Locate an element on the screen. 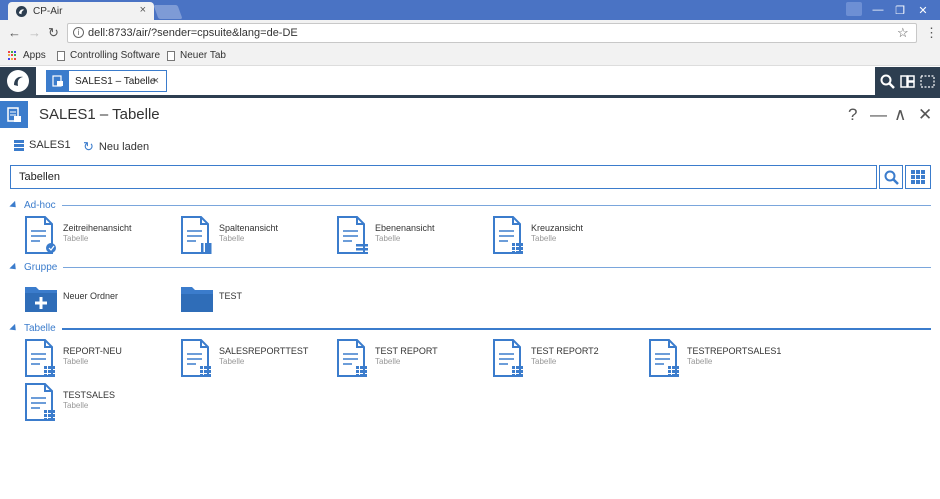  grid-view-button is located at coordinates (918, 177).